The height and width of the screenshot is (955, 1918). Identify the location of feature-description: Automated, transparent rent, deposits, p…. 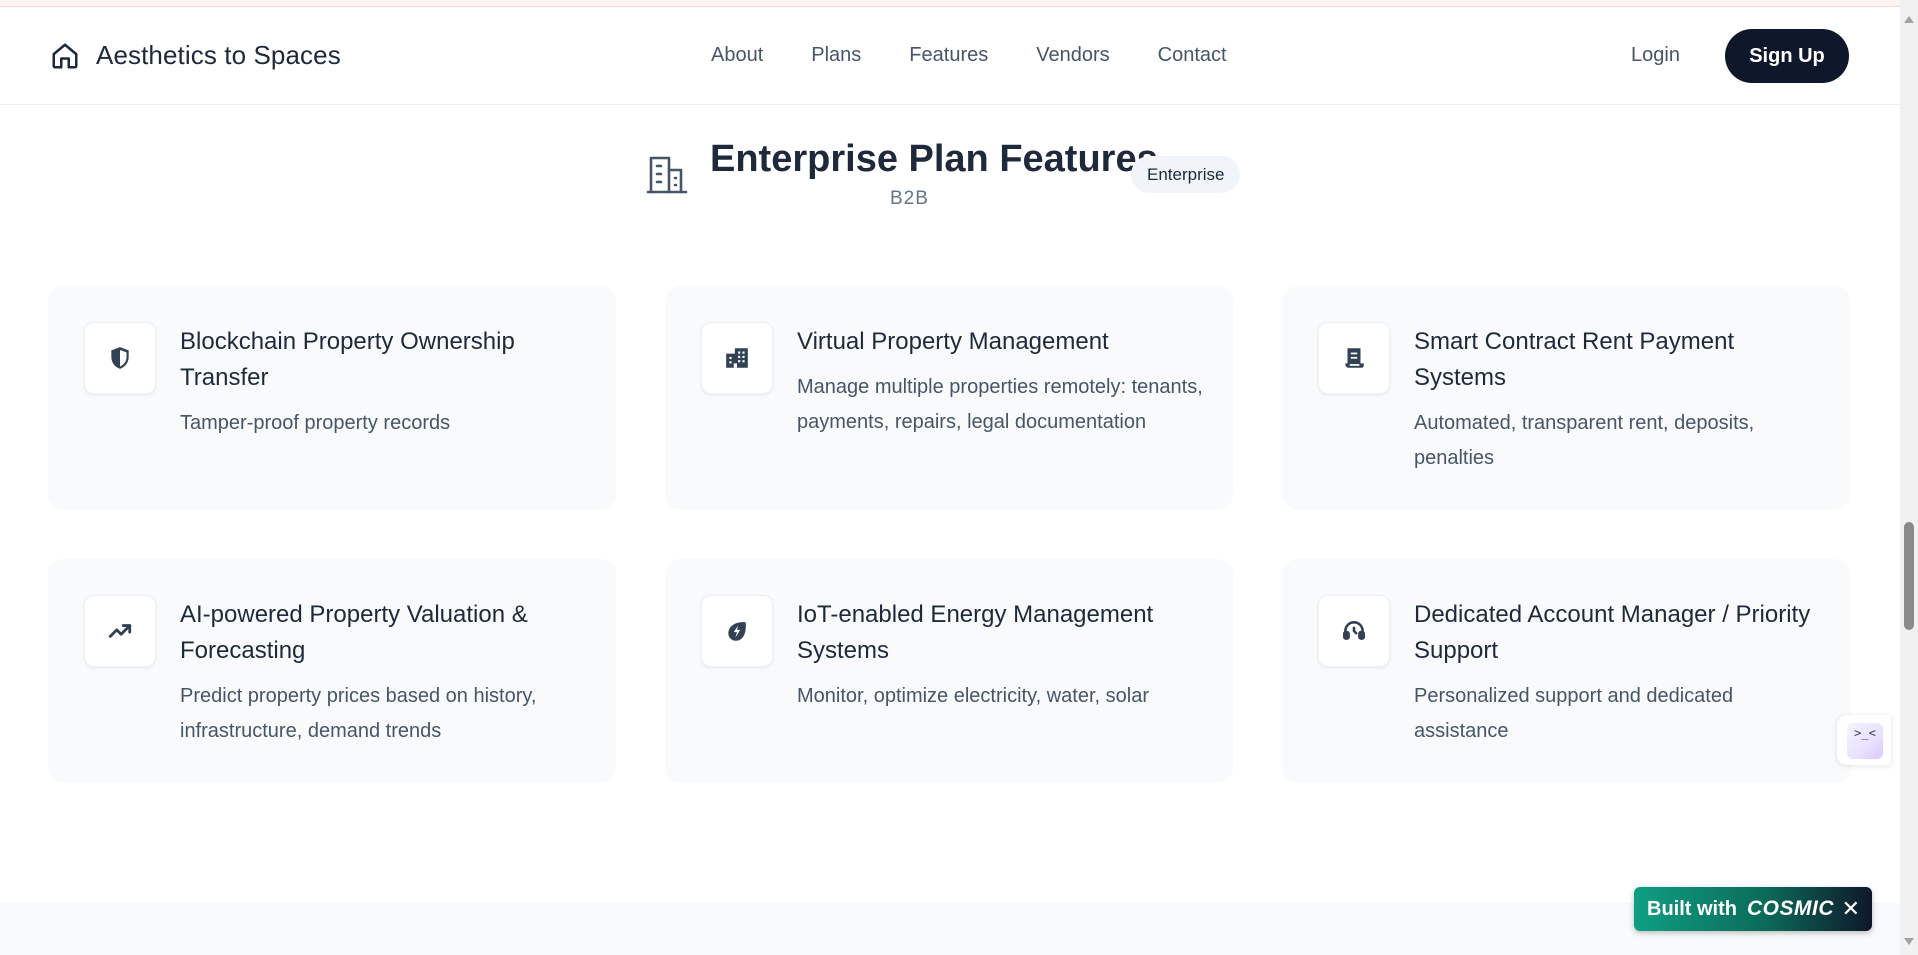
(1584, 440).